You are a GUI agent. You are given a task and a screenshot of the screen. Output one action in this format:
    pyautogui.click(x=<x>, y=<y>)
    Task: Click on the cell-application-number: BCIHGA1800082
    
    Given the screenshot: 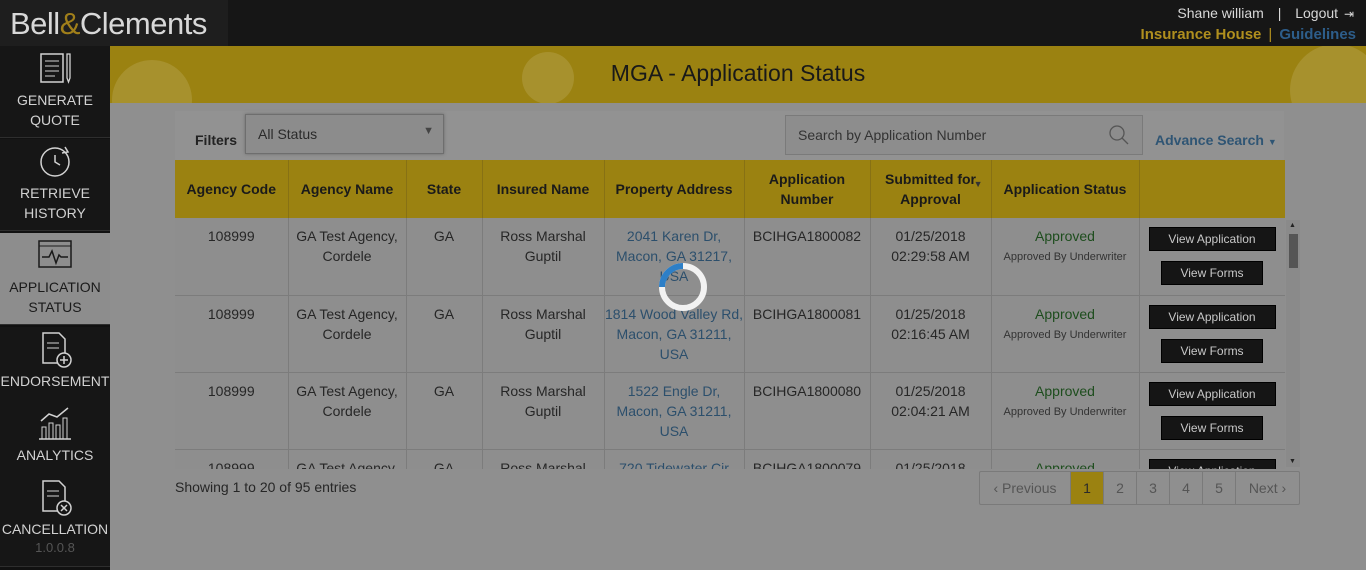 What is the action you would take?
    pyautogui.click(x=807, y=257)
    